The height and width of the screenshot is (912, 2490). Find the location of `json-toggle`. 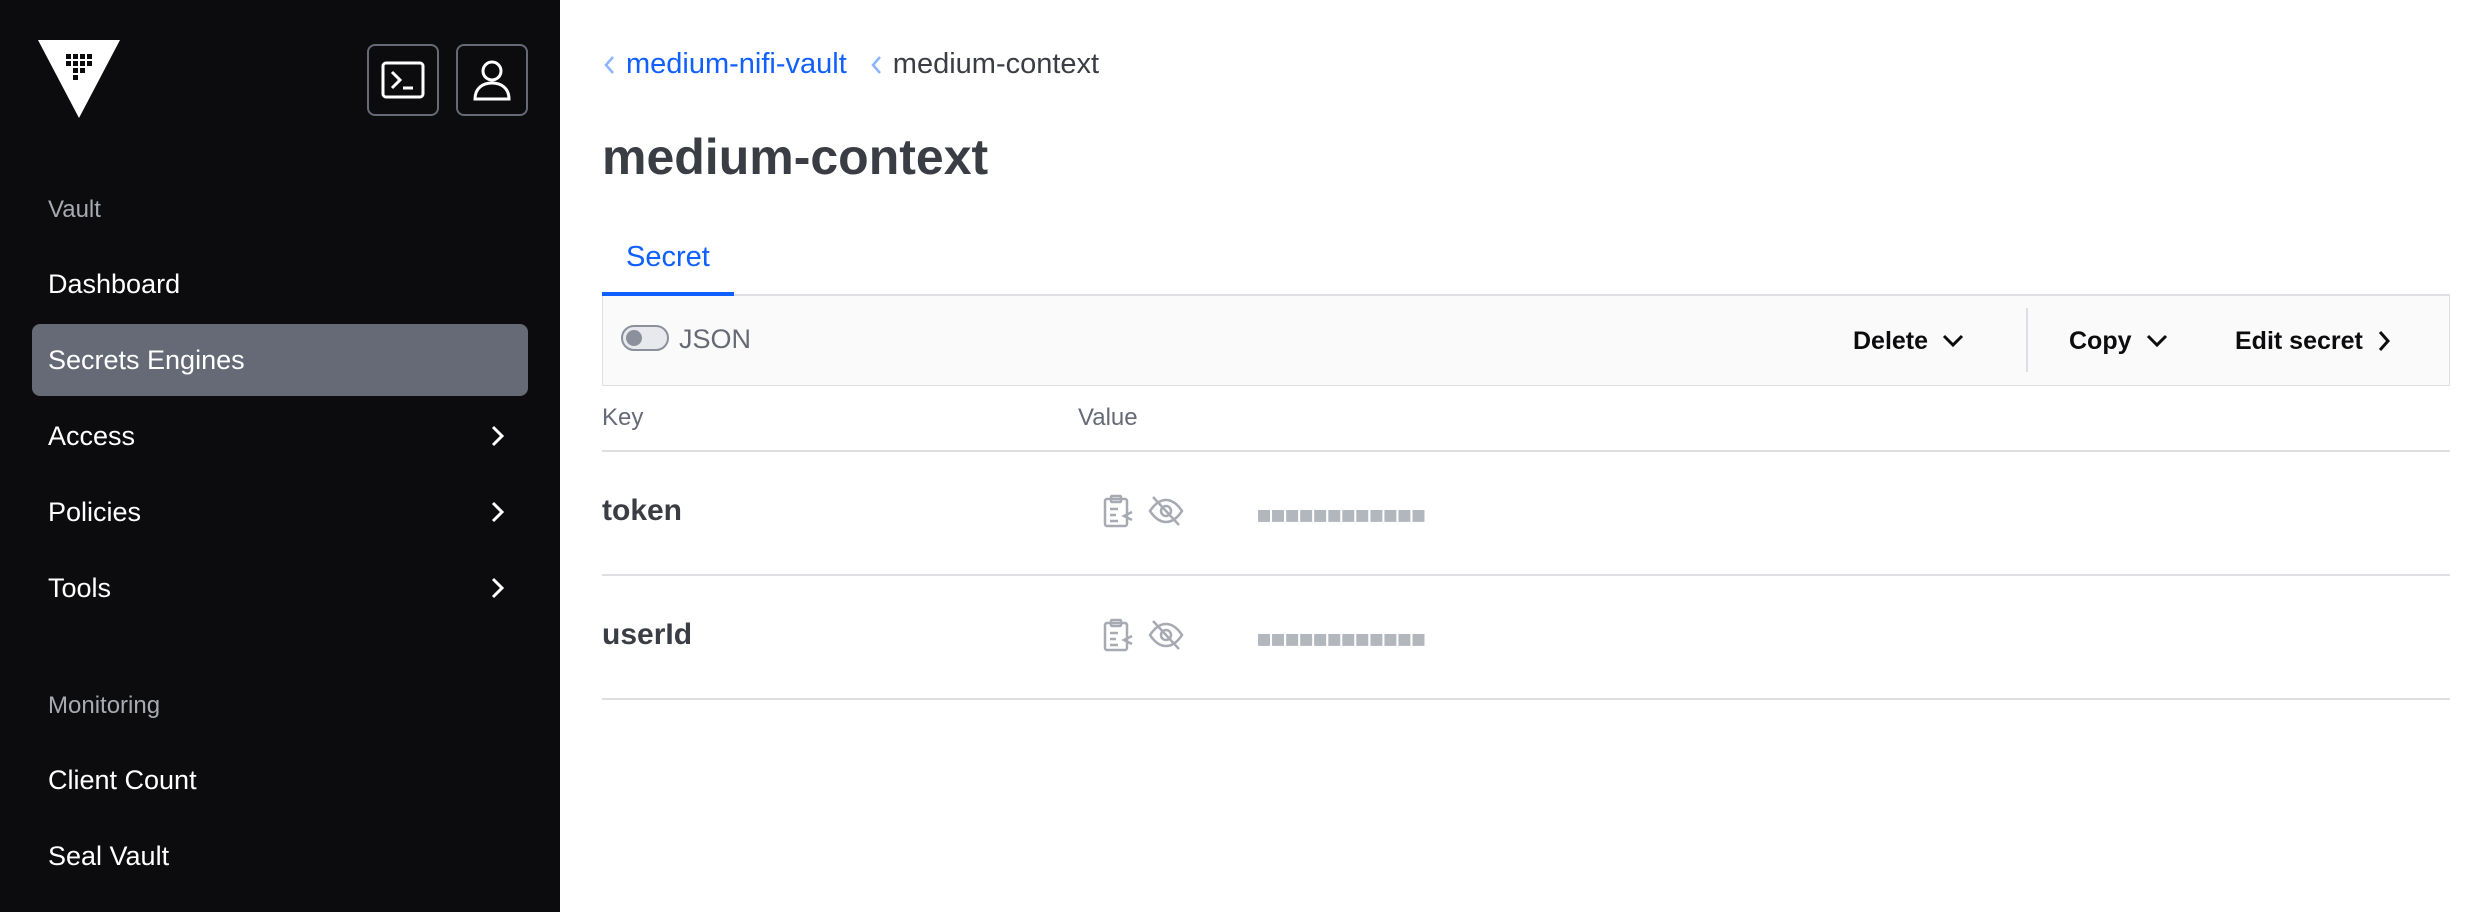

json-toggle is located at coordinates (645, 338).